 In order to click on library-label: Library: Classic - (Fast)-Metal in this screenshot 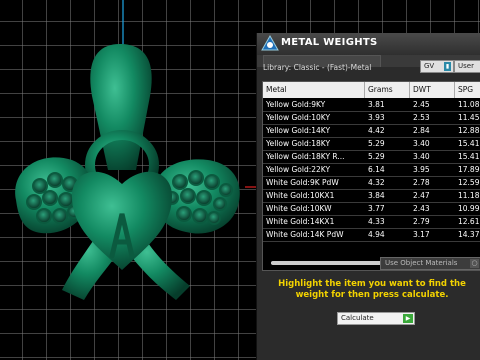, I will do `click(317, 67)`.